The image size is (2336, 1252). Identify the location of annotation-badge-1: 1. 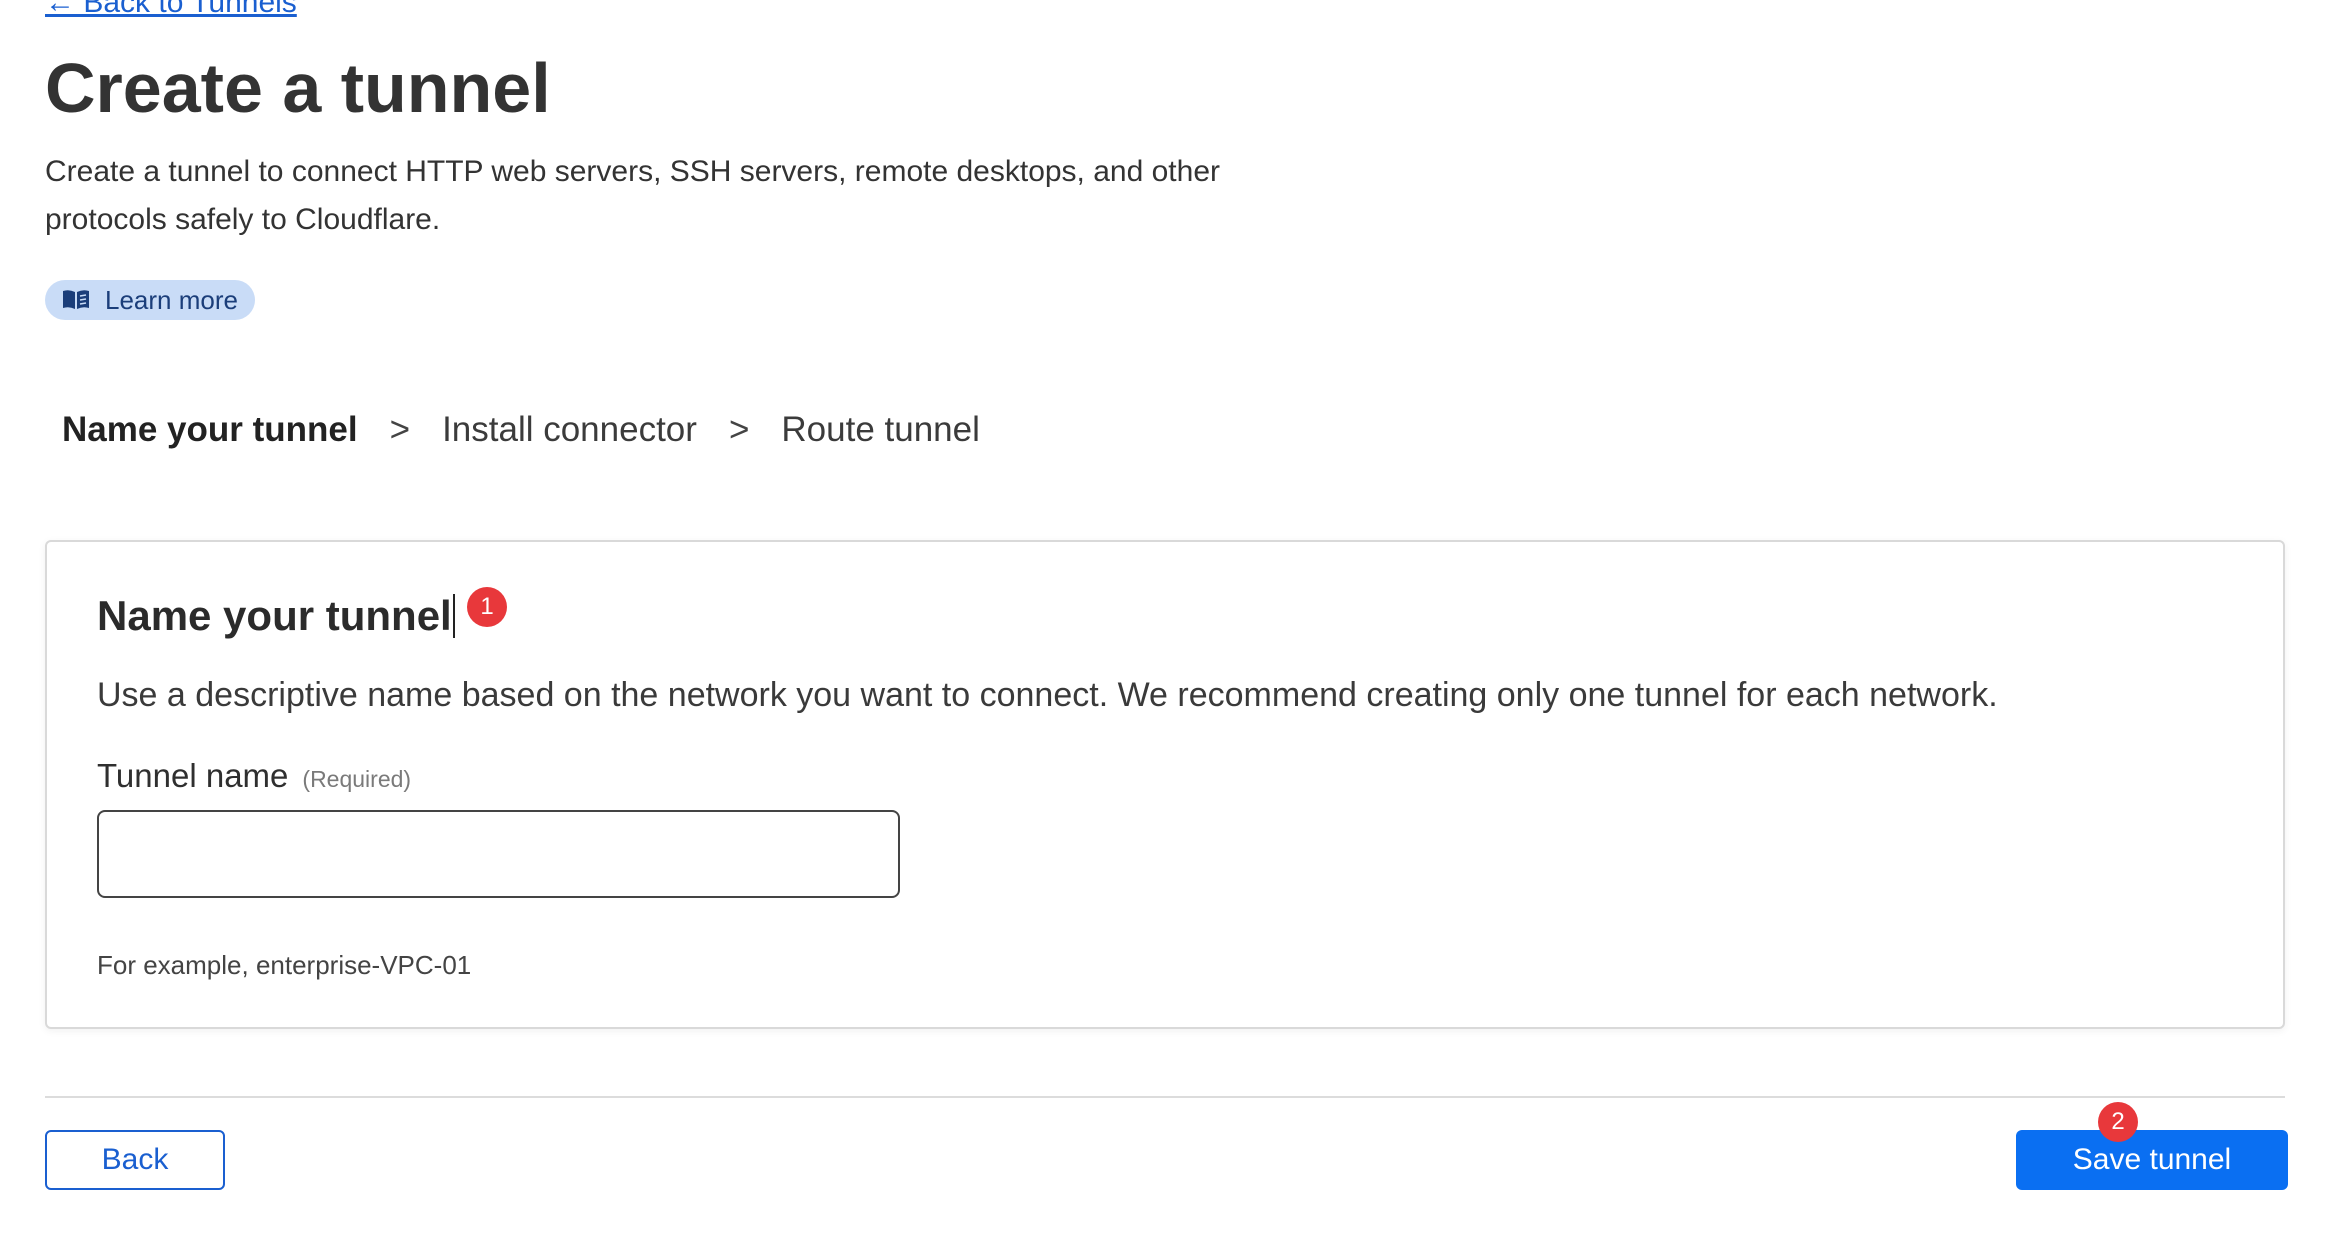
(487, 607).